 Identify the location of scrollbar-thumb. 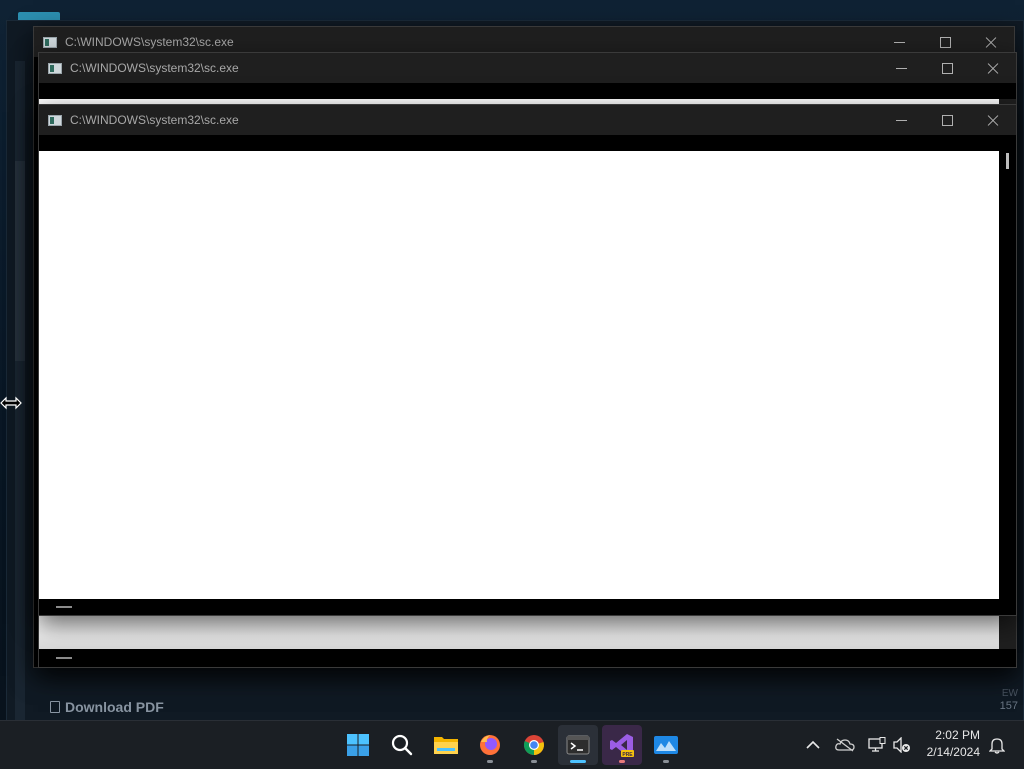
(1007, 161).